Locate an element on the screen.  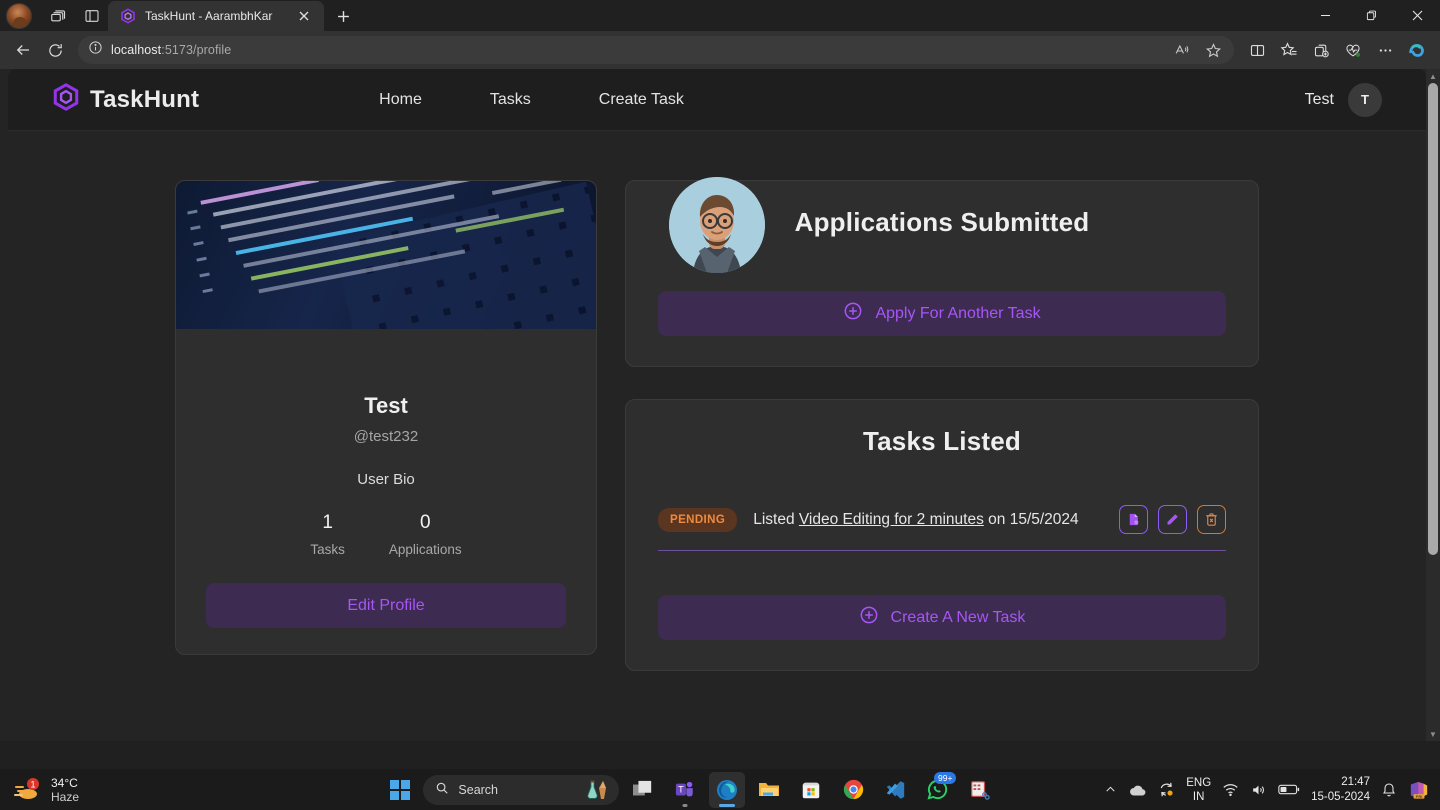
create-a-new-task-button: Create A New Task is located at coordinates (942, 617).